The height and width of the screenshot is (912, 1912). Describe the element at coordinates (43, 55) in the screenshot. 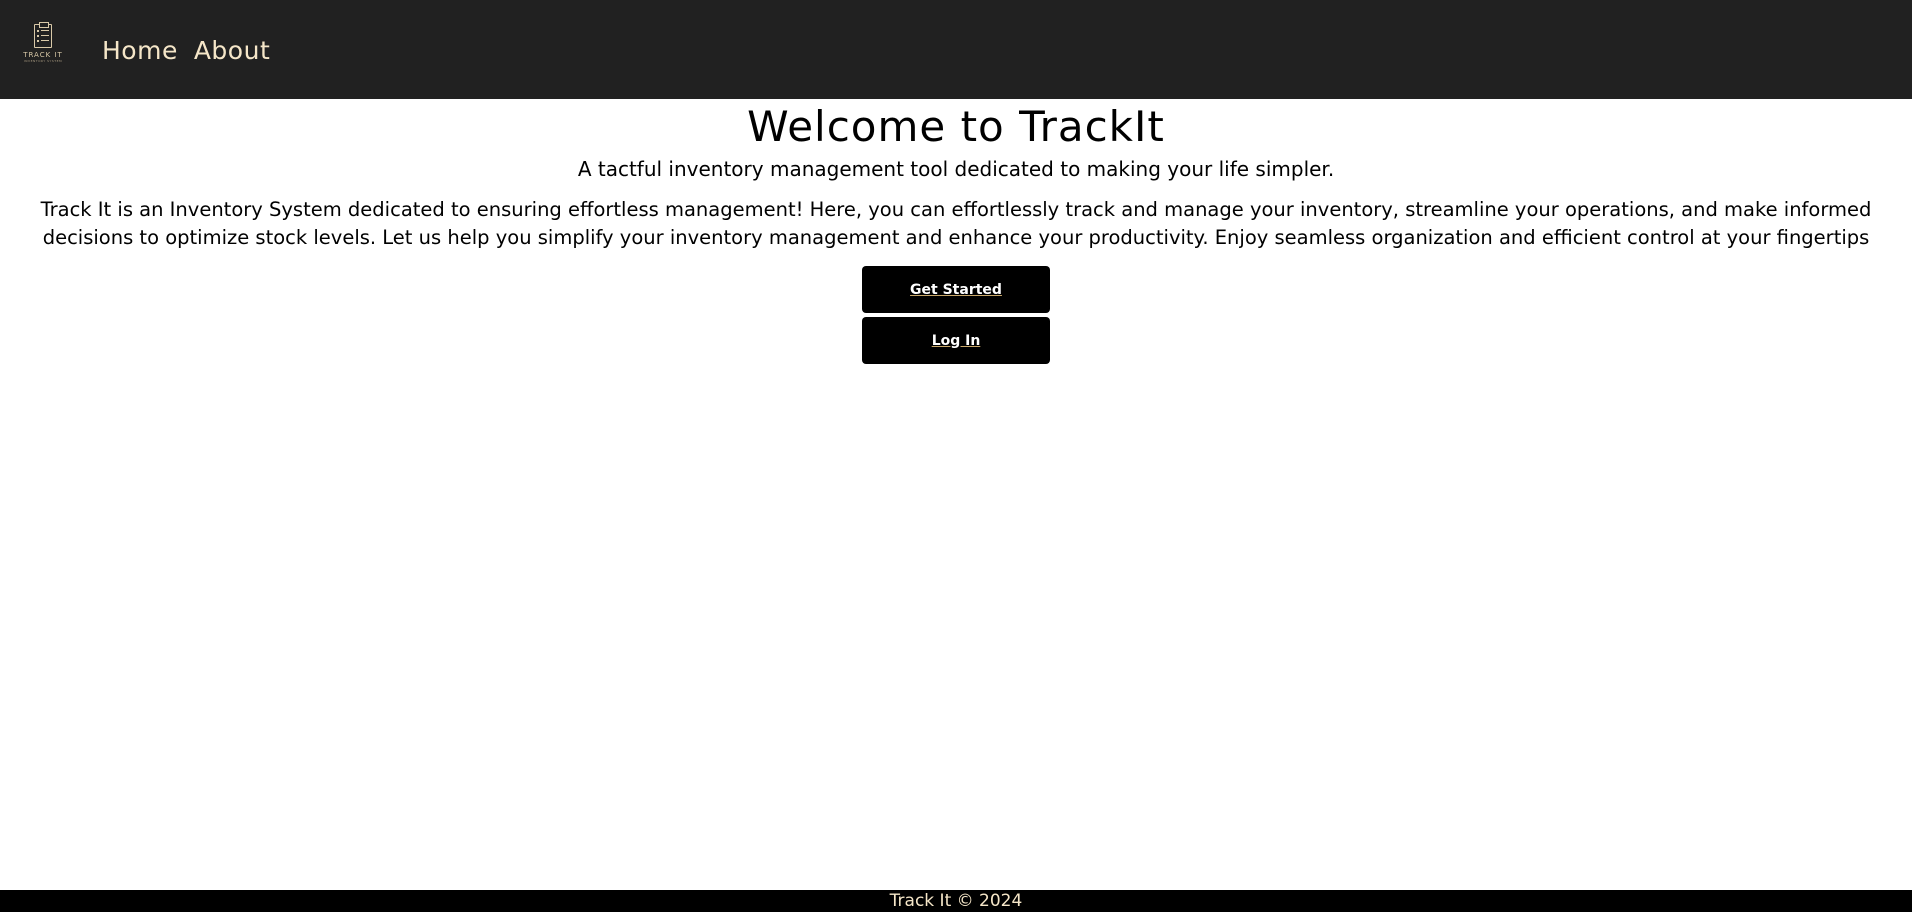

I see `logo-text: TRACK IT` at that location.